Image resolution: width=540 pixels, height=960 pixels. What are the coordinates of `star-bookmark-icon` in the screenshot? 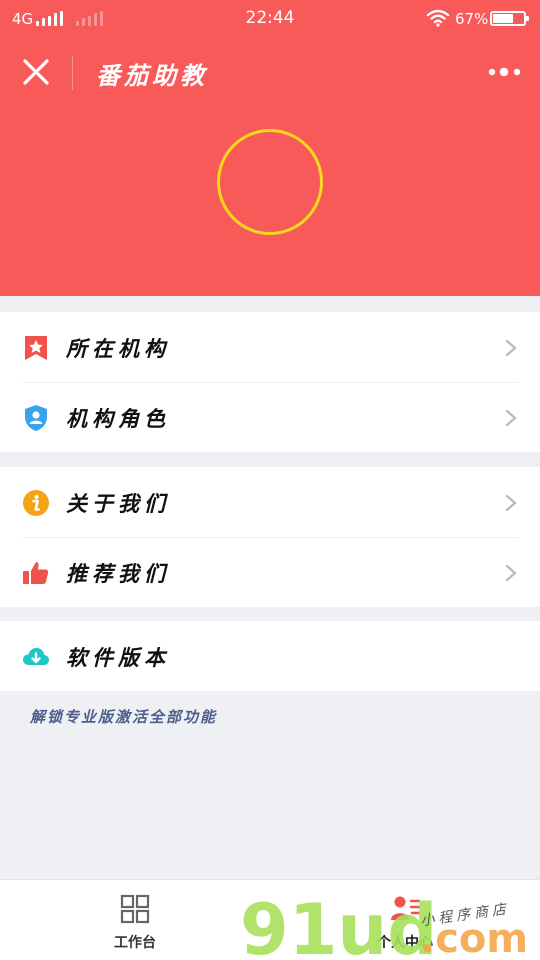 It's located at (36, 348).